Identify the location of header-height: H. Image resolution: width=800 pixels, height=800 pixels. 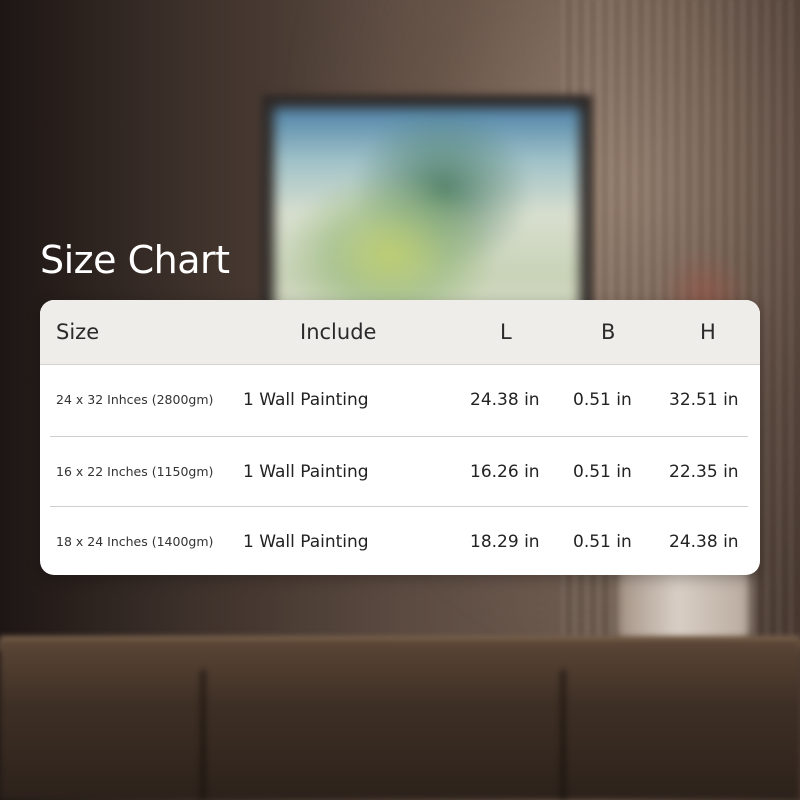
(708, 332).